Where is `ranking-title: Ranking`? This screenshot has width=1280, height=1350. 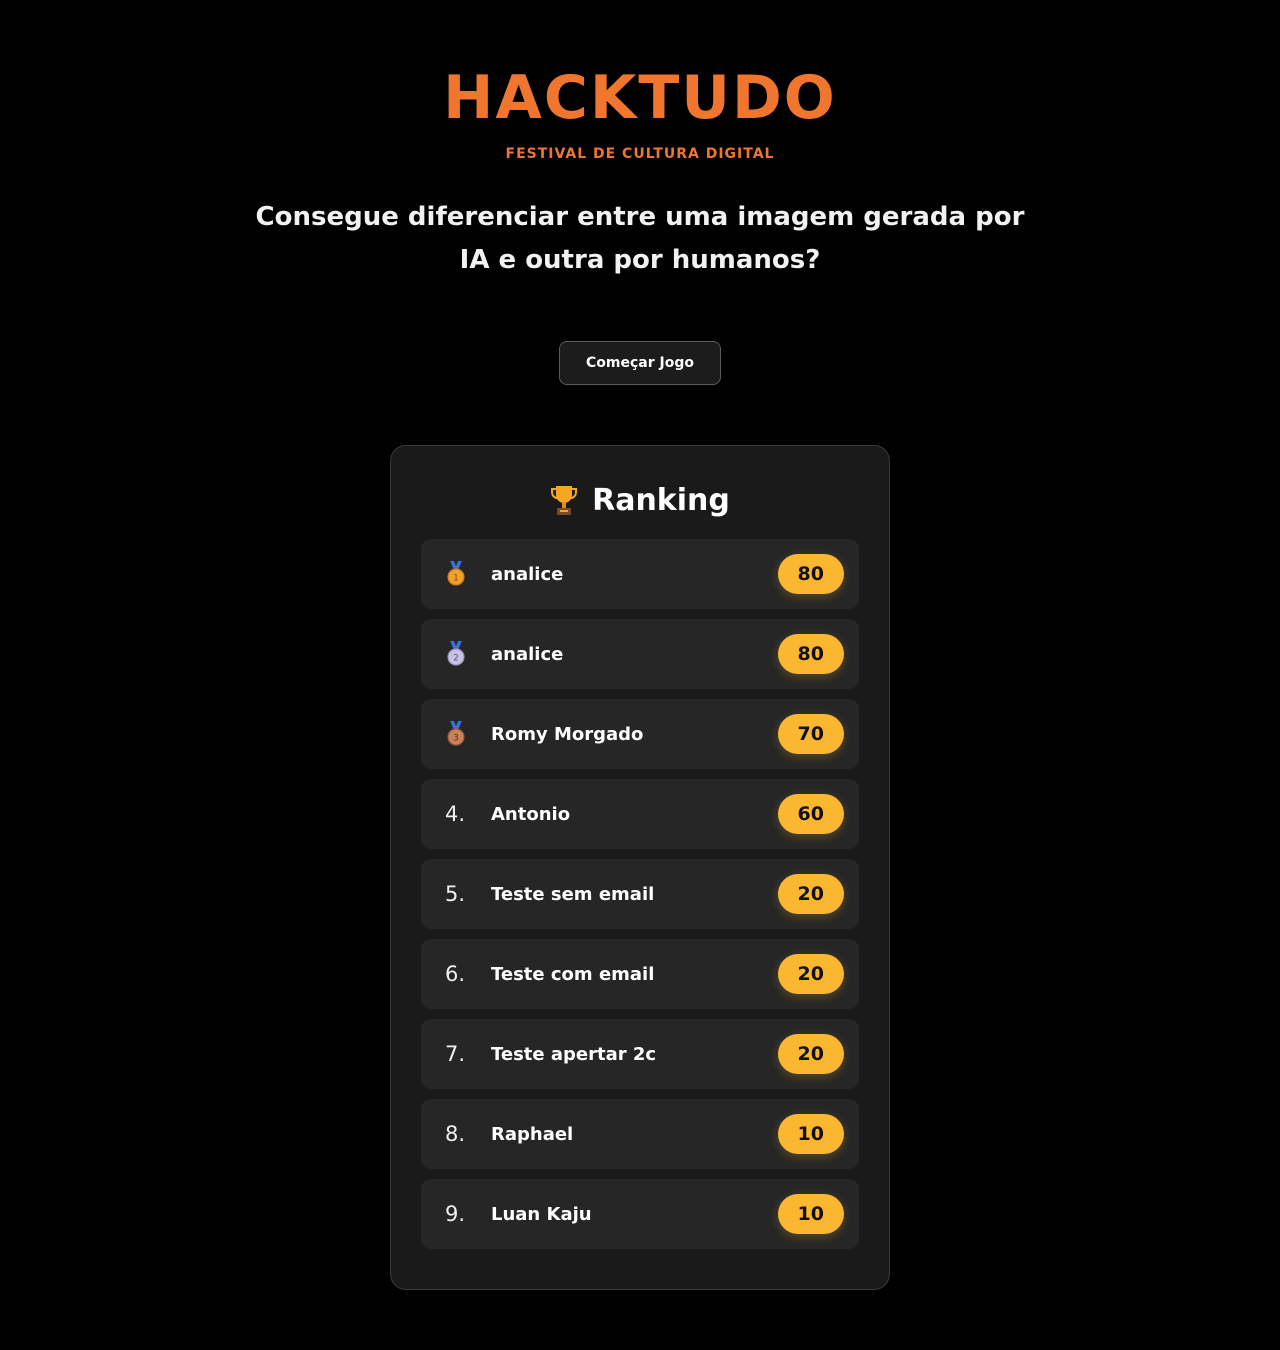
ranking-title: Ranking is located at coordinates (661, 500).